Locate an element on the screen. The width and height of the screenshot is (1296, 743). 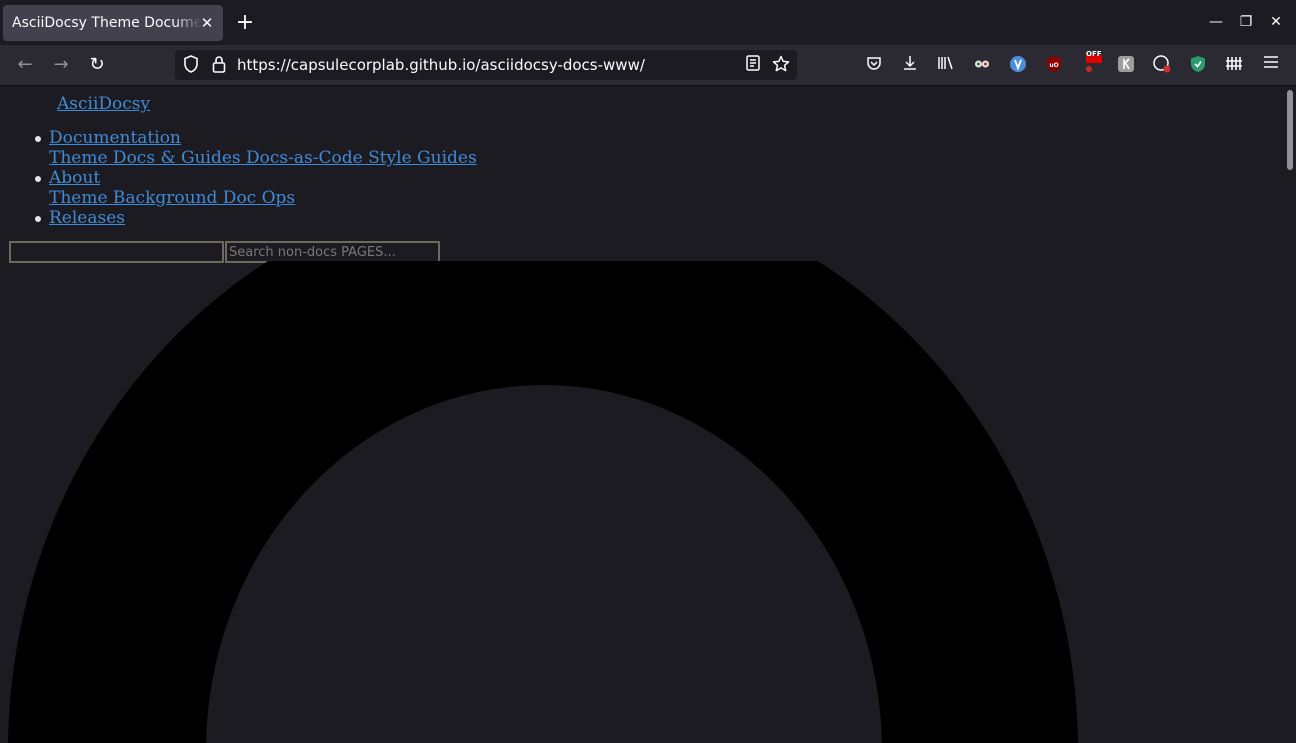
scrollbar-thumb is located at coordinates (1290, 130).